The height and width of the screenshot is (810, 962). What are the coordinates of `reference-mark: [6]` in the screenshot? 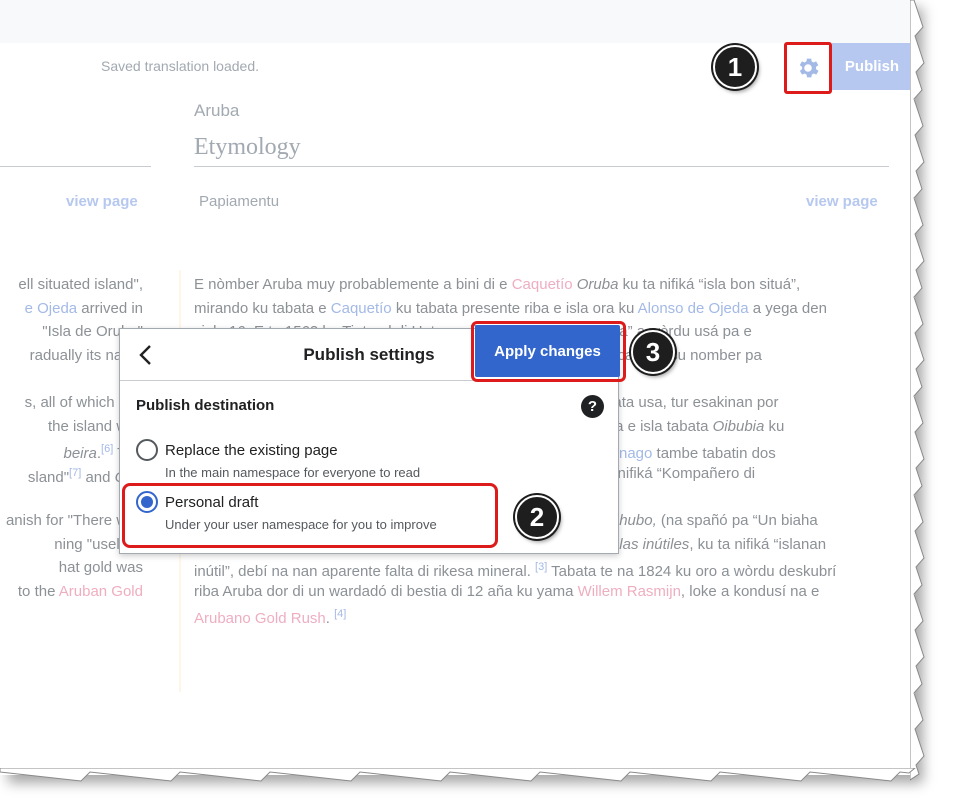 It's located at (107, 449).